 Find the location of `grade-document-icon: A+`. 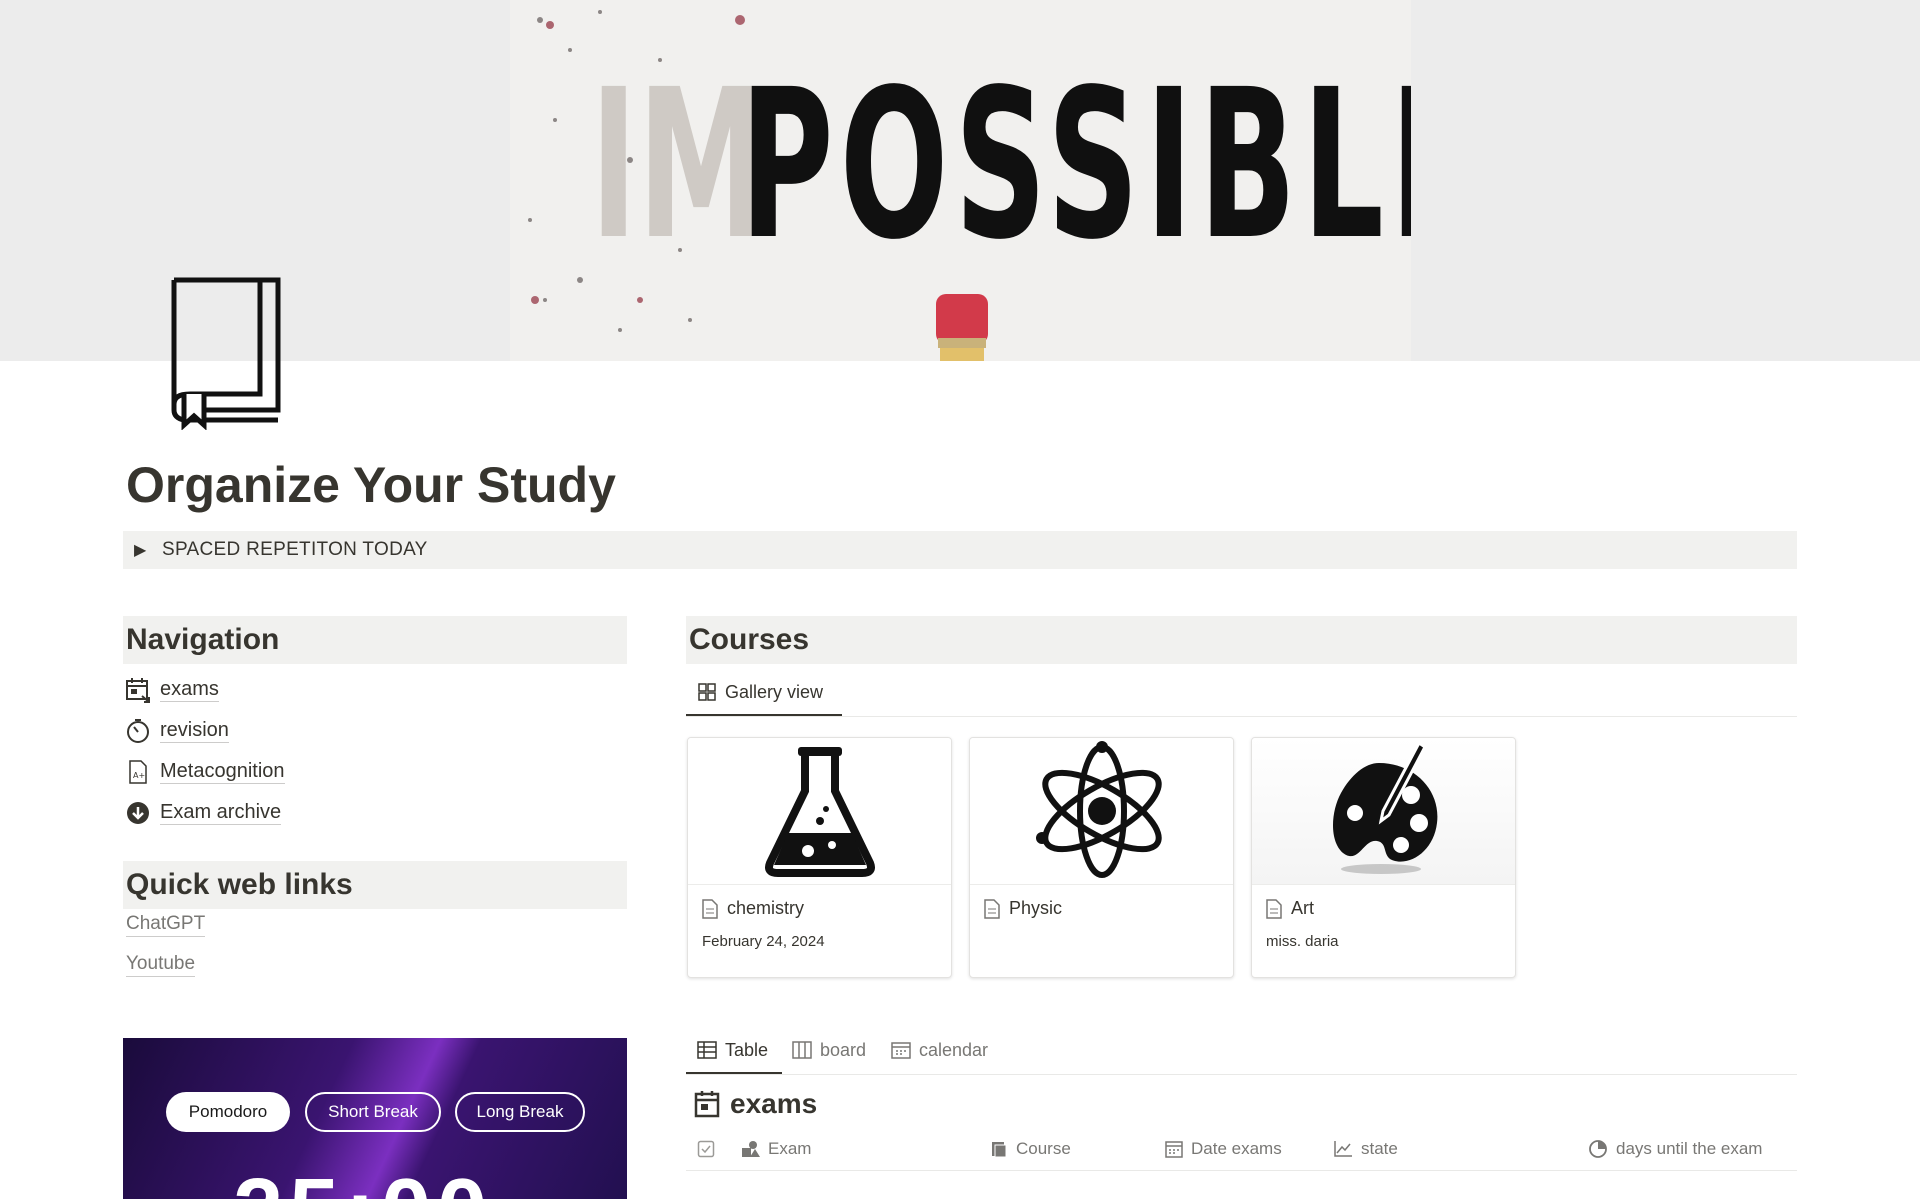

grade-document-icon: A+ is located at coordinates (138, 772).